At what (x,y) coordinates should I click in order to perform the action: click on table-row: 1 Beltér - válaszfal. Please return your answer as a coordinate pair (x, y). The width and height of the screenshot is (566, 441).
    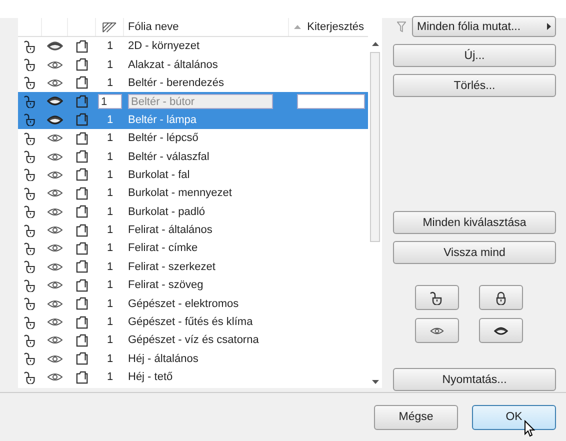
    Looking at the image, I should click on (193, 156).